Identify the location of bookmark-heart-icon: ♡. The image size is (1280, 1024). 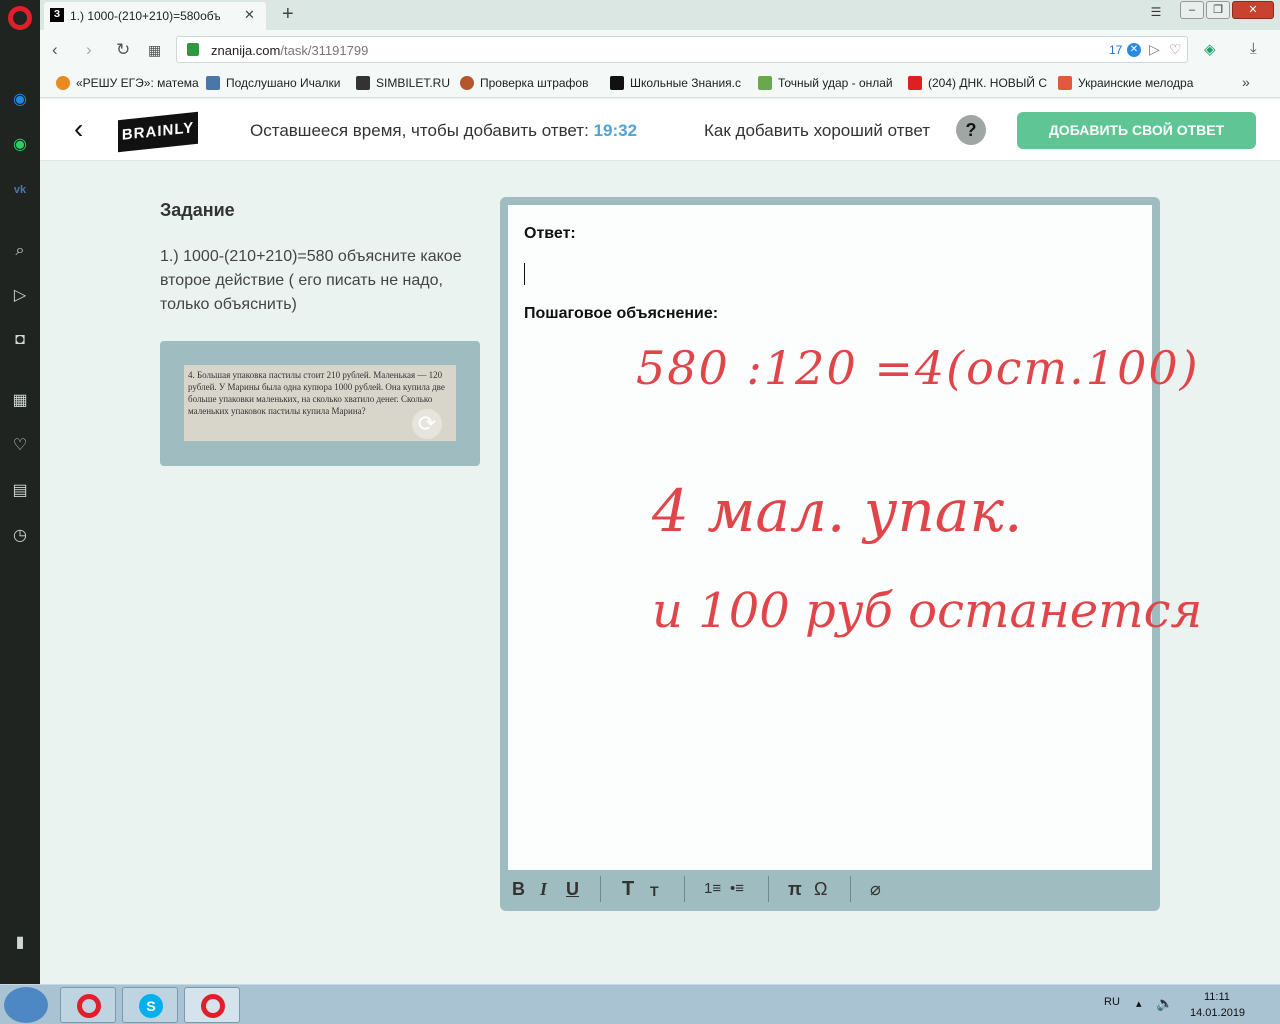
(1175, 49).